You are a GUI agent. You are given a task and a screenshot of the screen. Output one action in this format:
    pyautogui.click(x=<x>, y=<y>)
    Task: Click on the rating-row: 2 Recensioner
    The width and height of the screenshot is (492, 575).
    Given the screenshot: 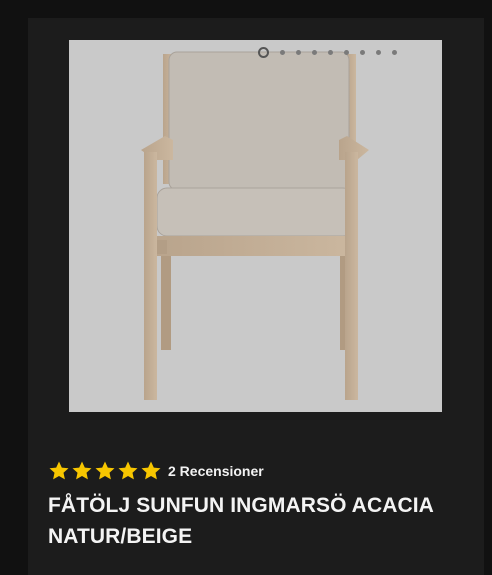 What is the action you would take?
    pyautogui.click(x=156, y=471)
    